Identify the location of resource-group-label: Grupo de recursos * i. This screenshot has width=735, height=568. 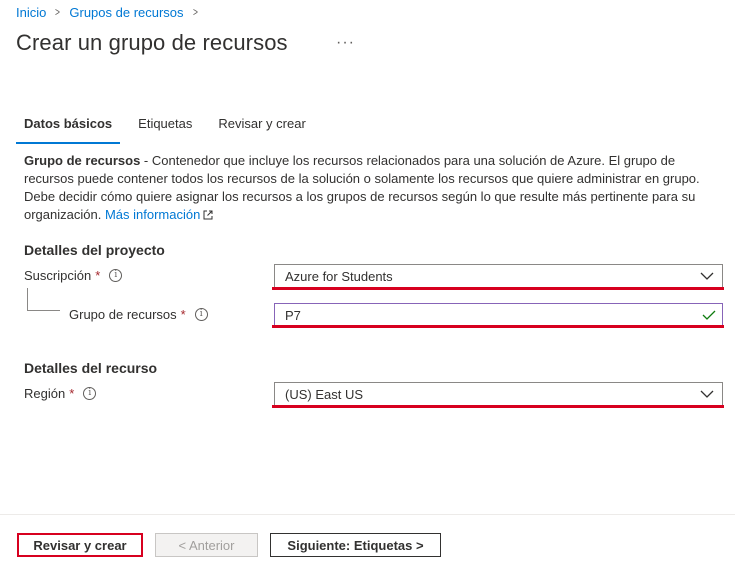
(138, 314).